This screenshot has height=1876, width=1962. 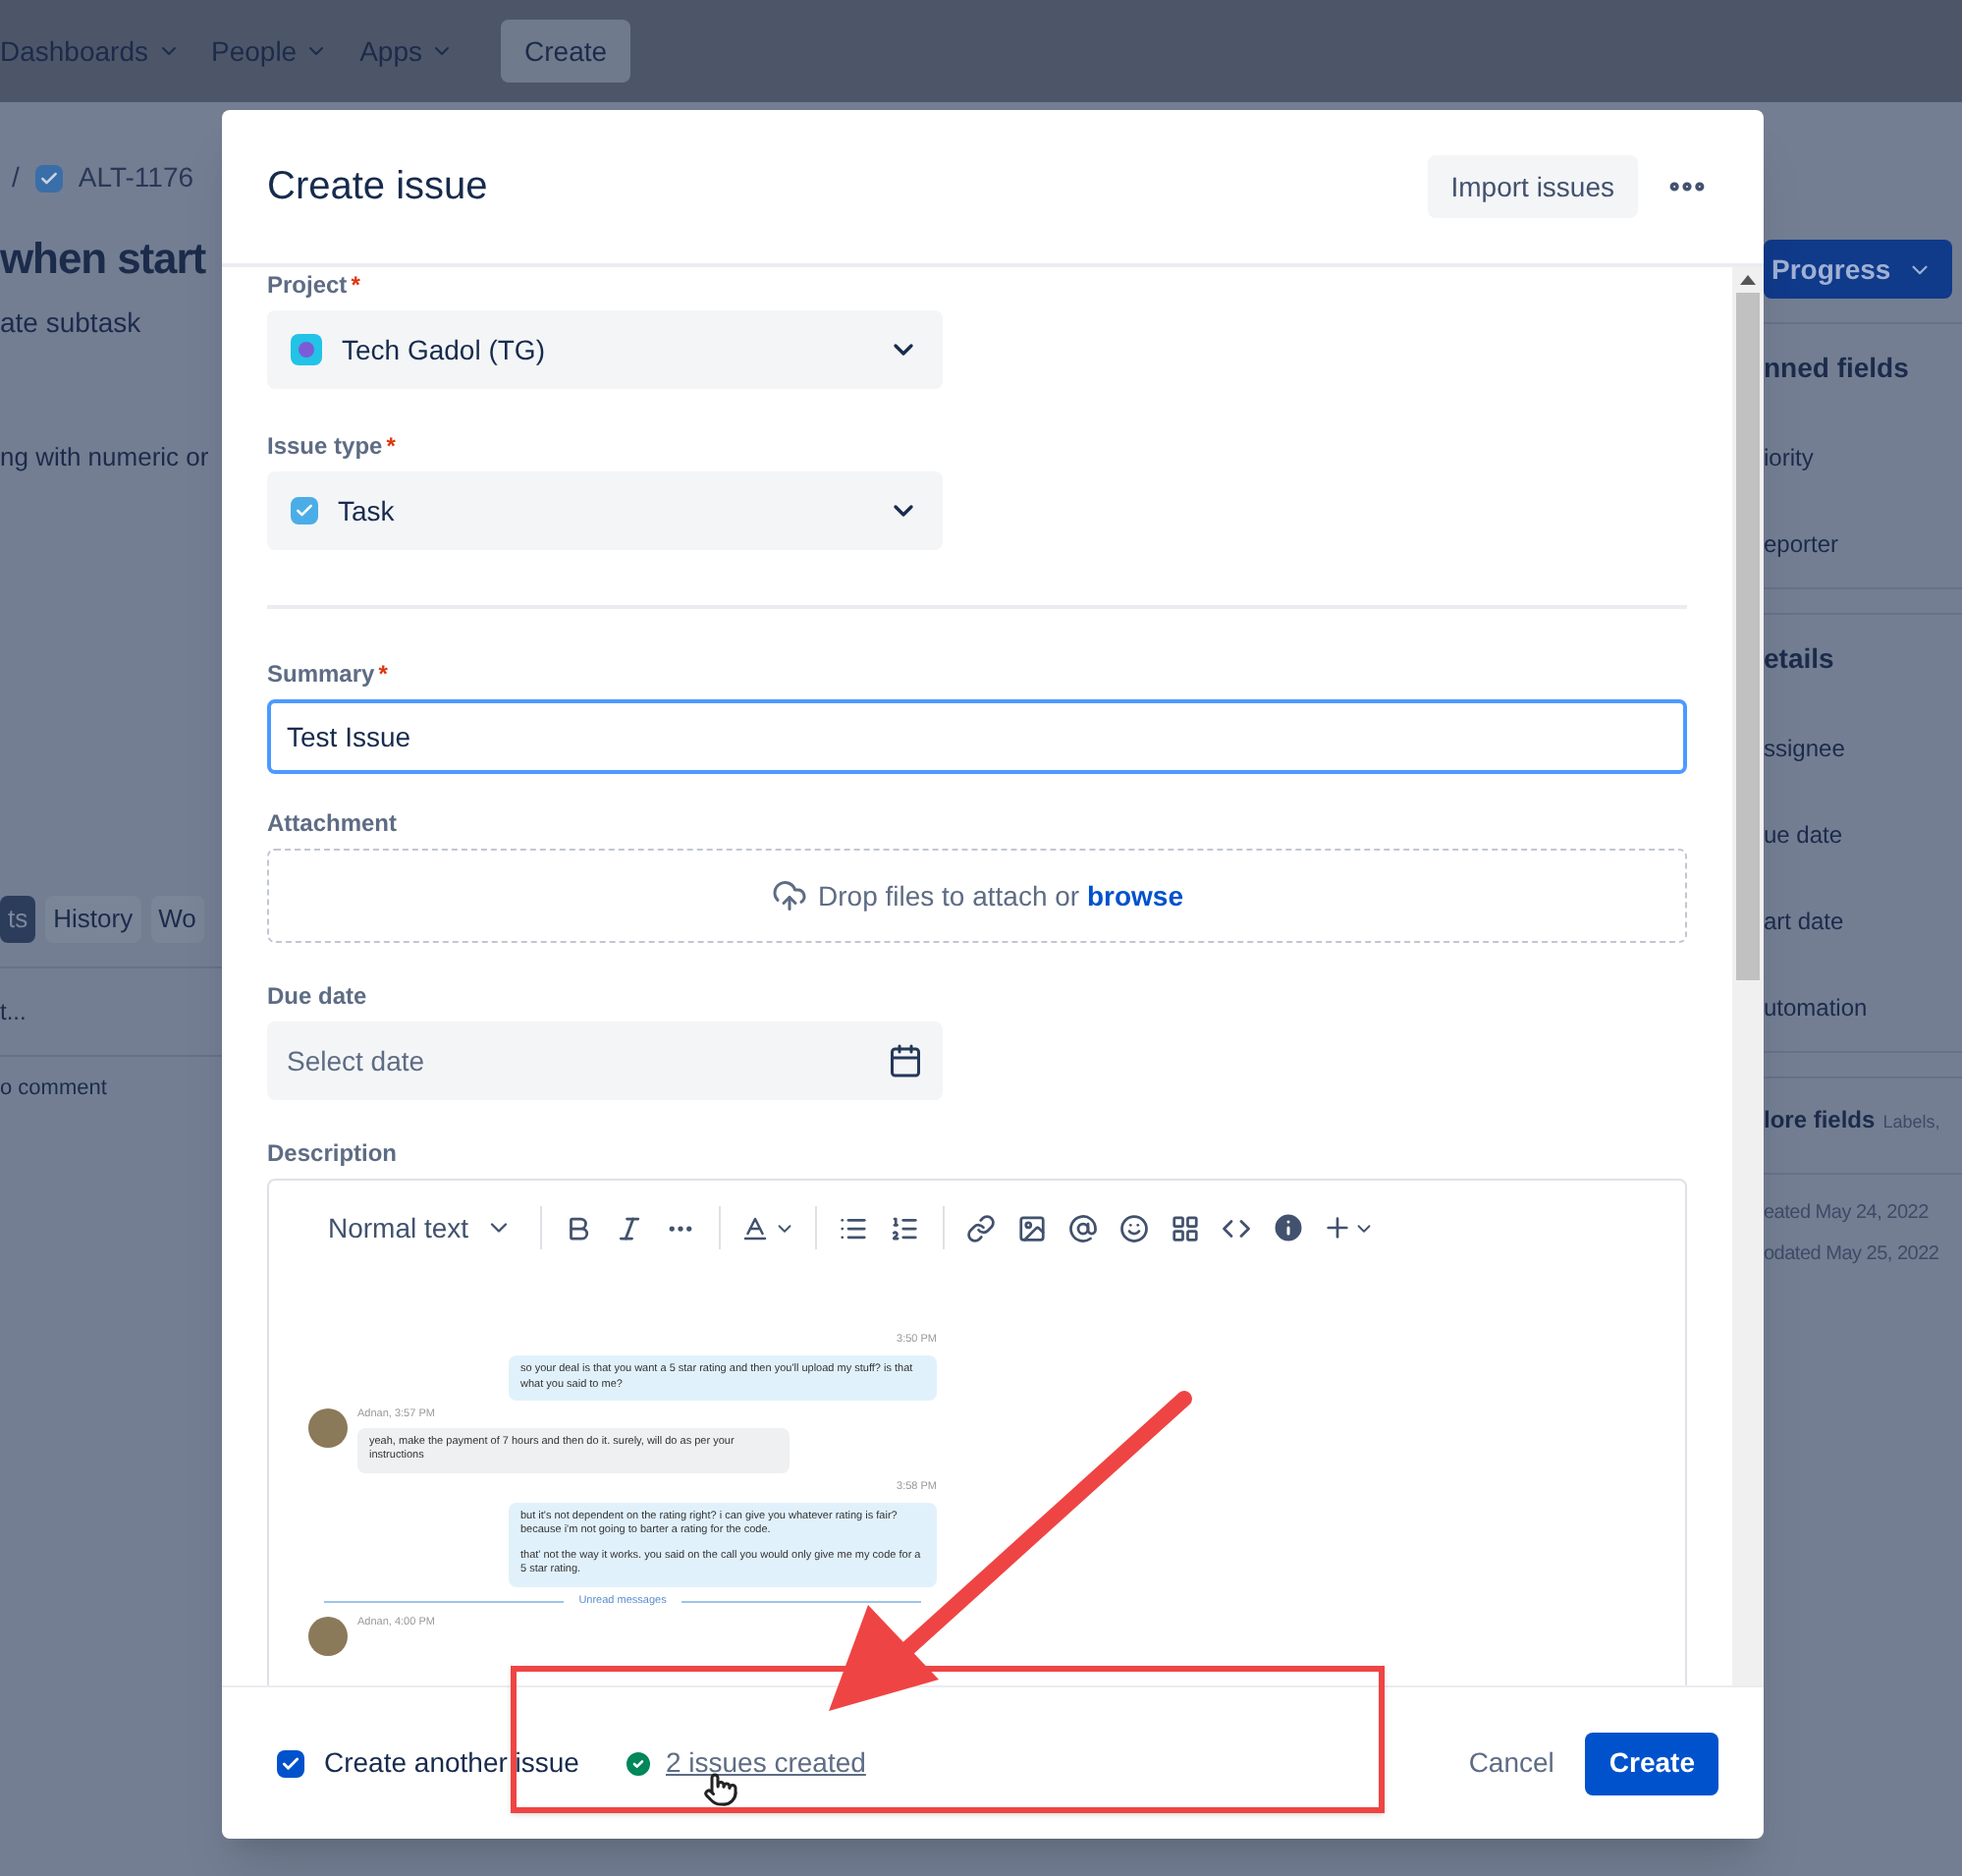 What do you see at coordinates (1820, 1120) in the screenshot?
I see `section-heading: lore fields` at bounding box center [1820, 1120].